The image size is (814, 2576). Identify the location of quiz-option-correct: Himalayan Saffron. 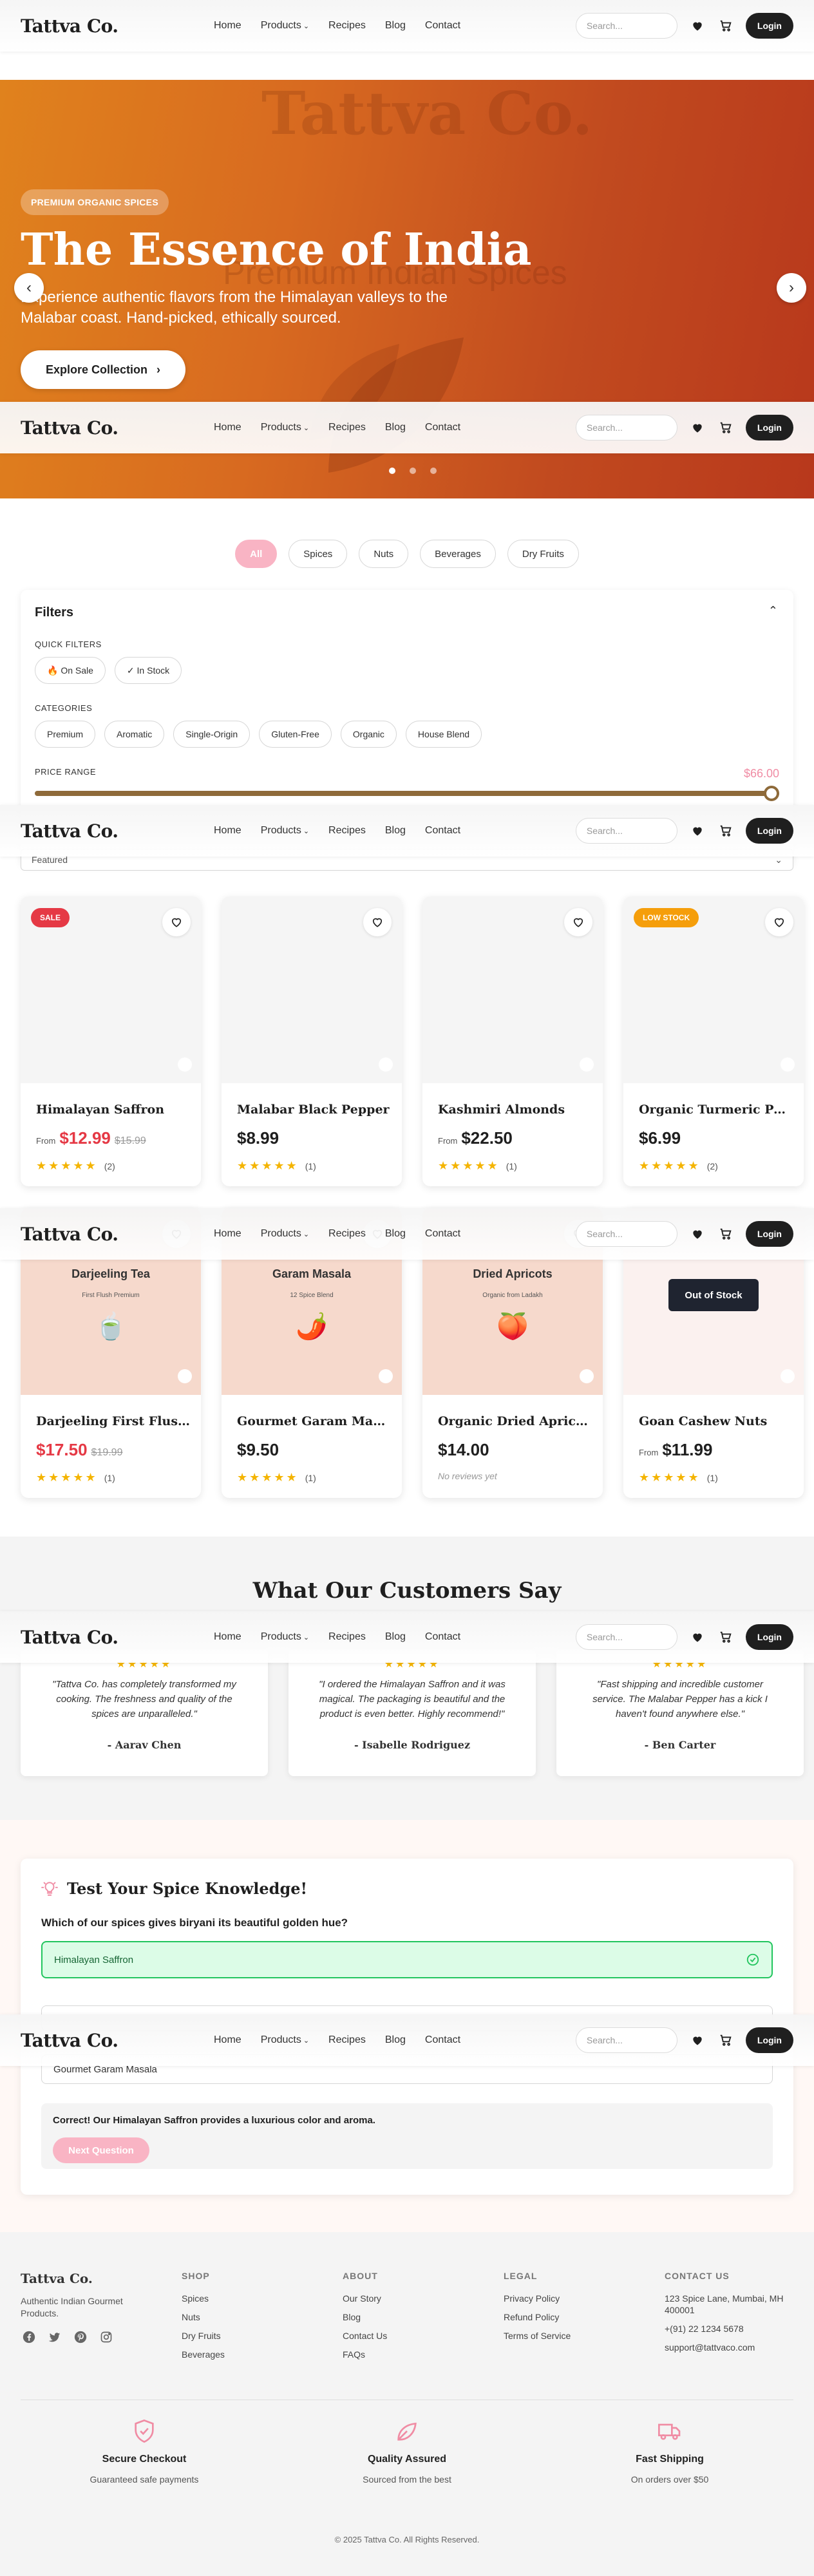
(407, 1960).